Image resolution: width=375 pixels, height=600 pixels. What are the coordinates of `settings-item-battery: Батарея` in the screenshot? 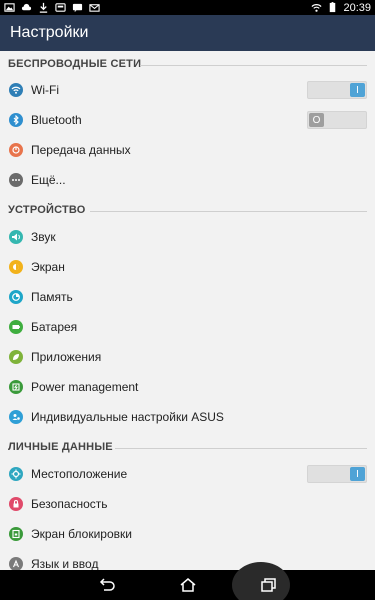 It's located at (187, 327).